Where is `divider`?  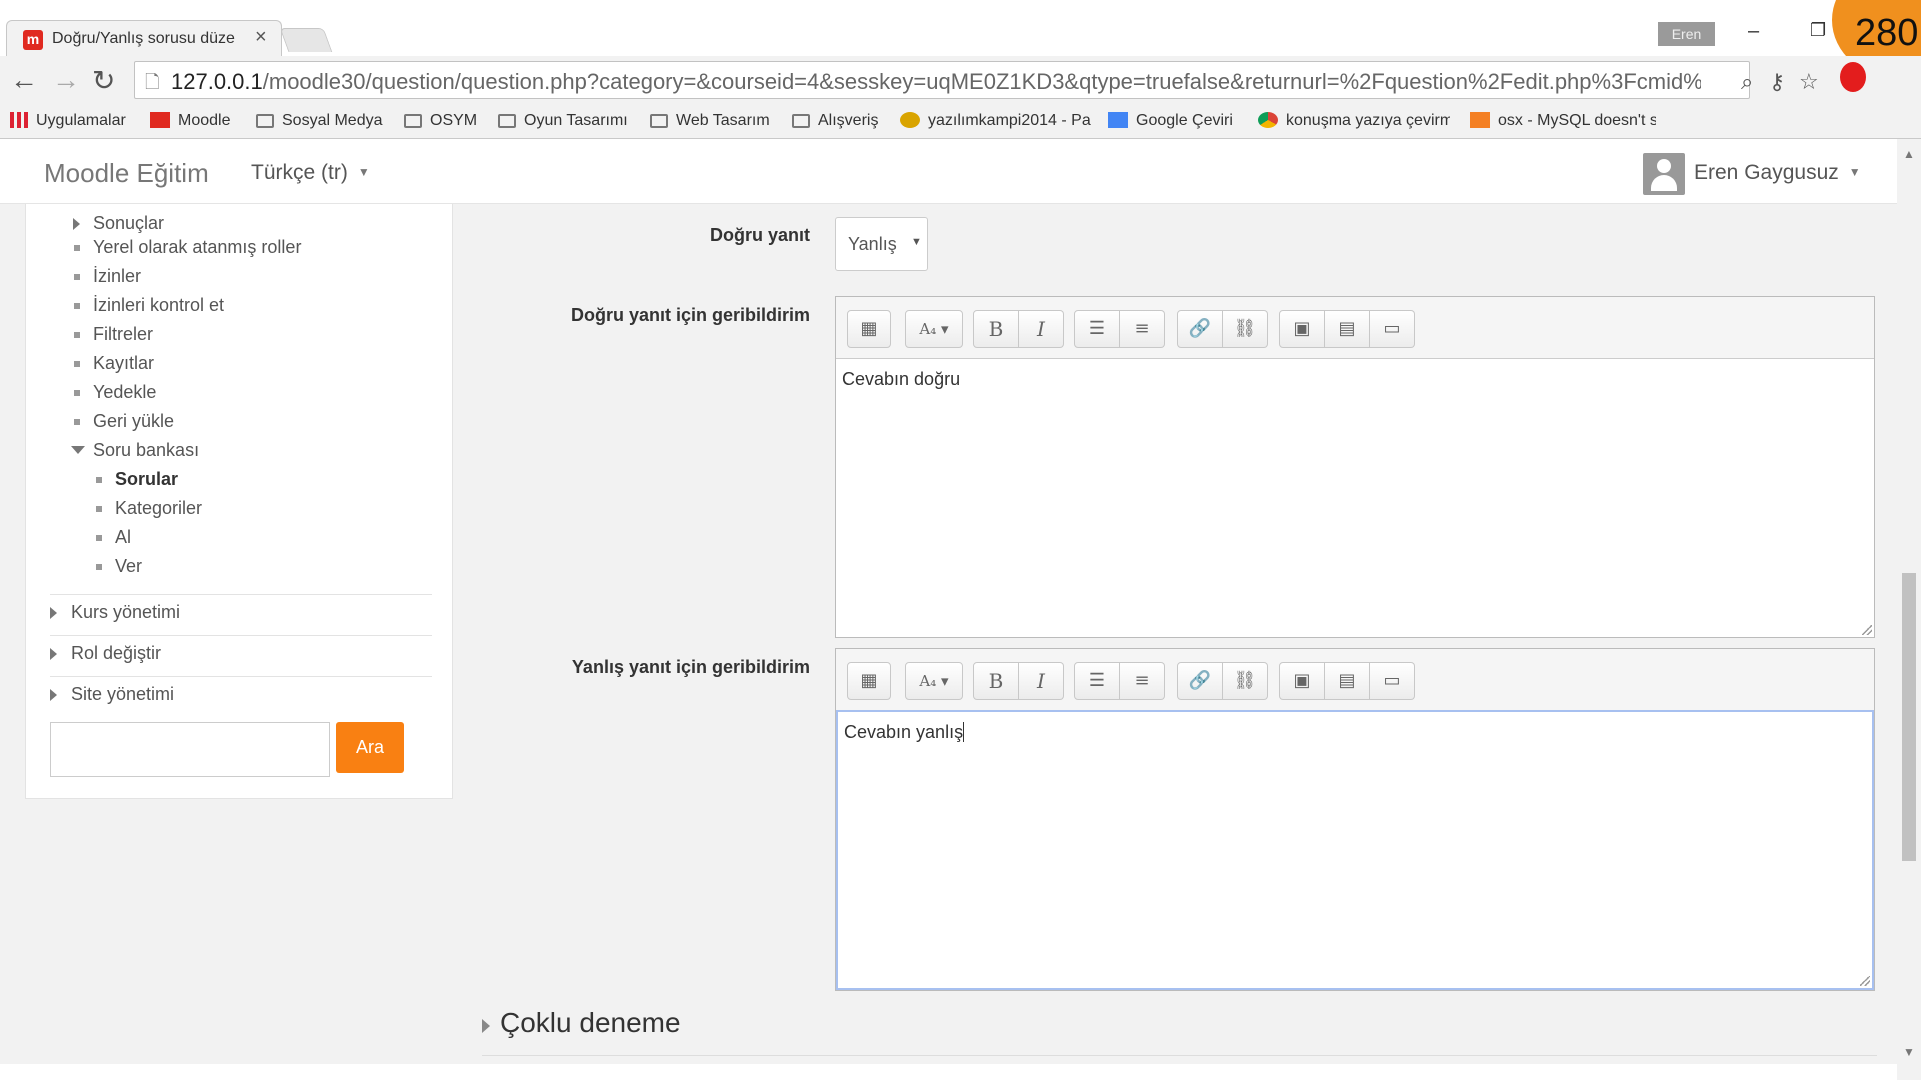 divider is located at coordinates (241, 635).